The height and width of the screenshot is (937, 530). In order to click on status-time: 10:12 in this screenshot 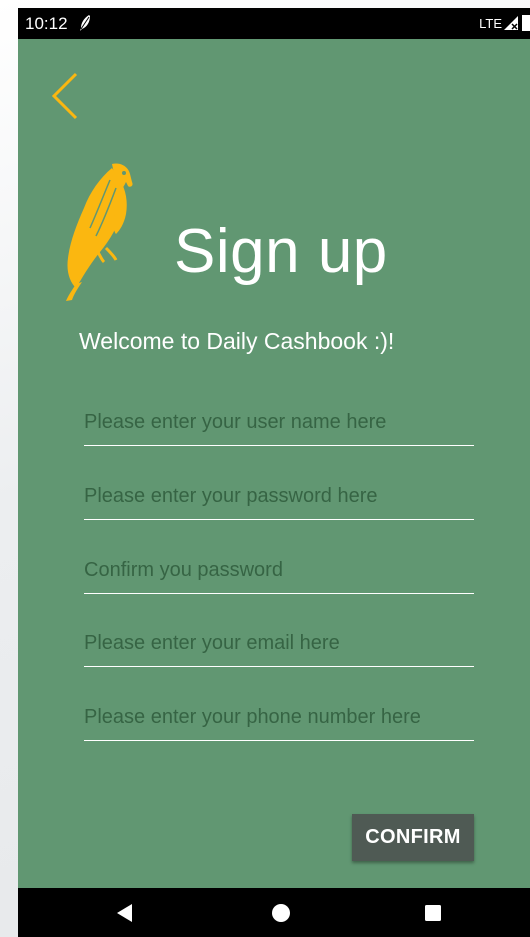, I will do `click(46, 23)`.